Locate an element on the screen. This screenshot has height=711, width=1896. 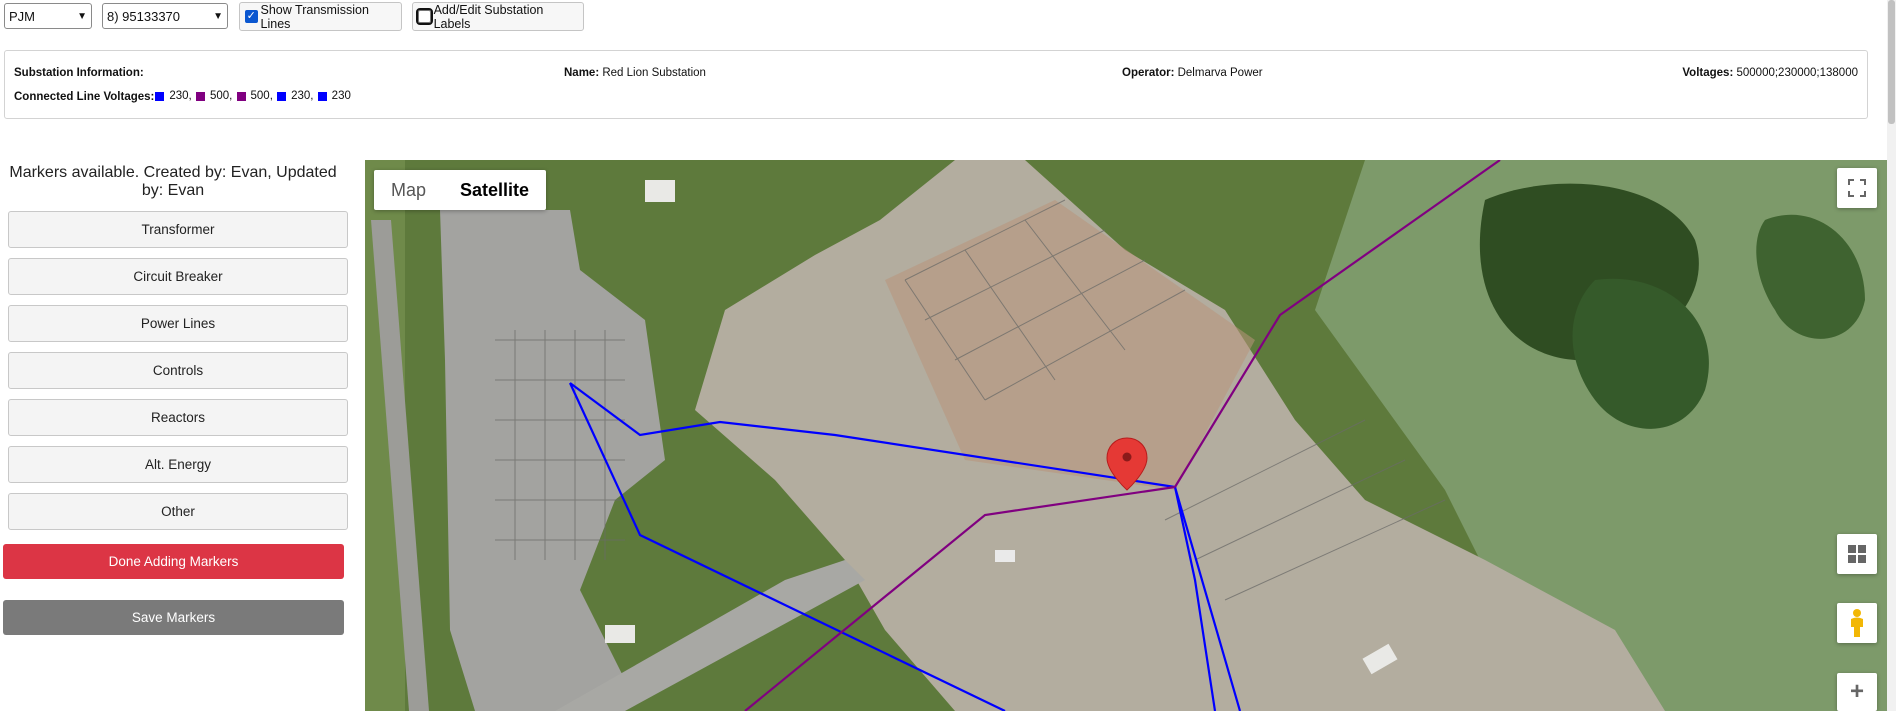
fullscreen-icon is located at coordinates (1857, 188).